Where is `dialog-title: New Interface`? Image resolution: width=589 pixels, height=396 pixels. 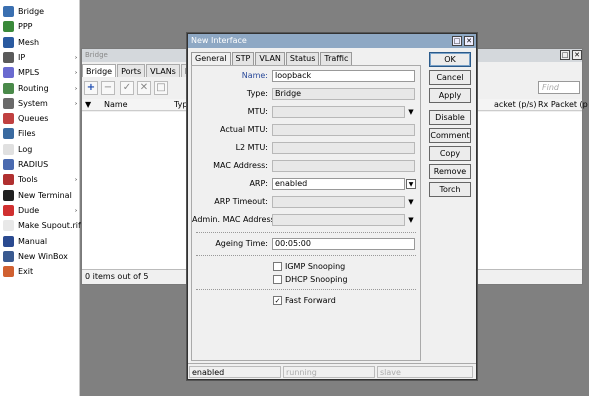 dialog-title: New Interface is located at coordinates (332, 41).